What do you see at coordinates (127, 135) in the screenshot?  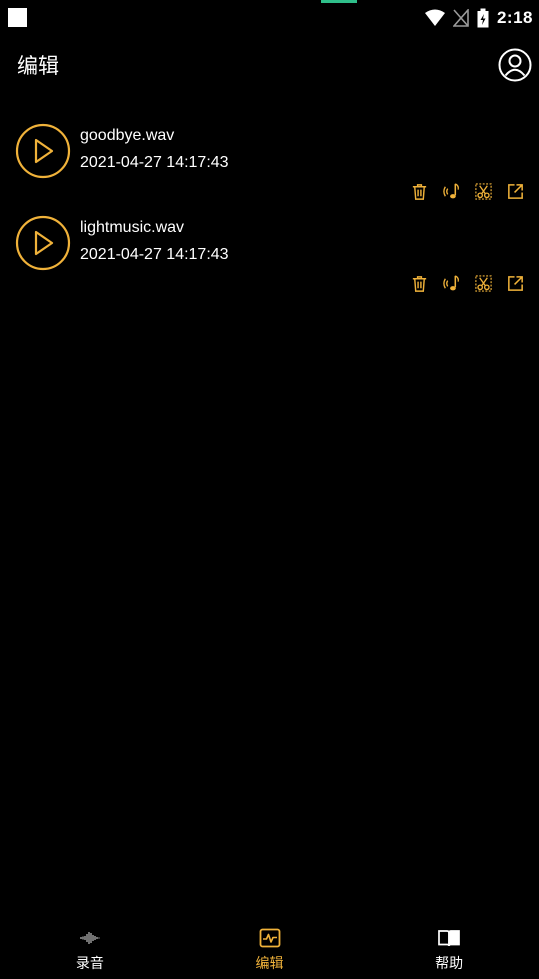 I see `file-name: goodbye.wav` at bounding box center [127, 135].